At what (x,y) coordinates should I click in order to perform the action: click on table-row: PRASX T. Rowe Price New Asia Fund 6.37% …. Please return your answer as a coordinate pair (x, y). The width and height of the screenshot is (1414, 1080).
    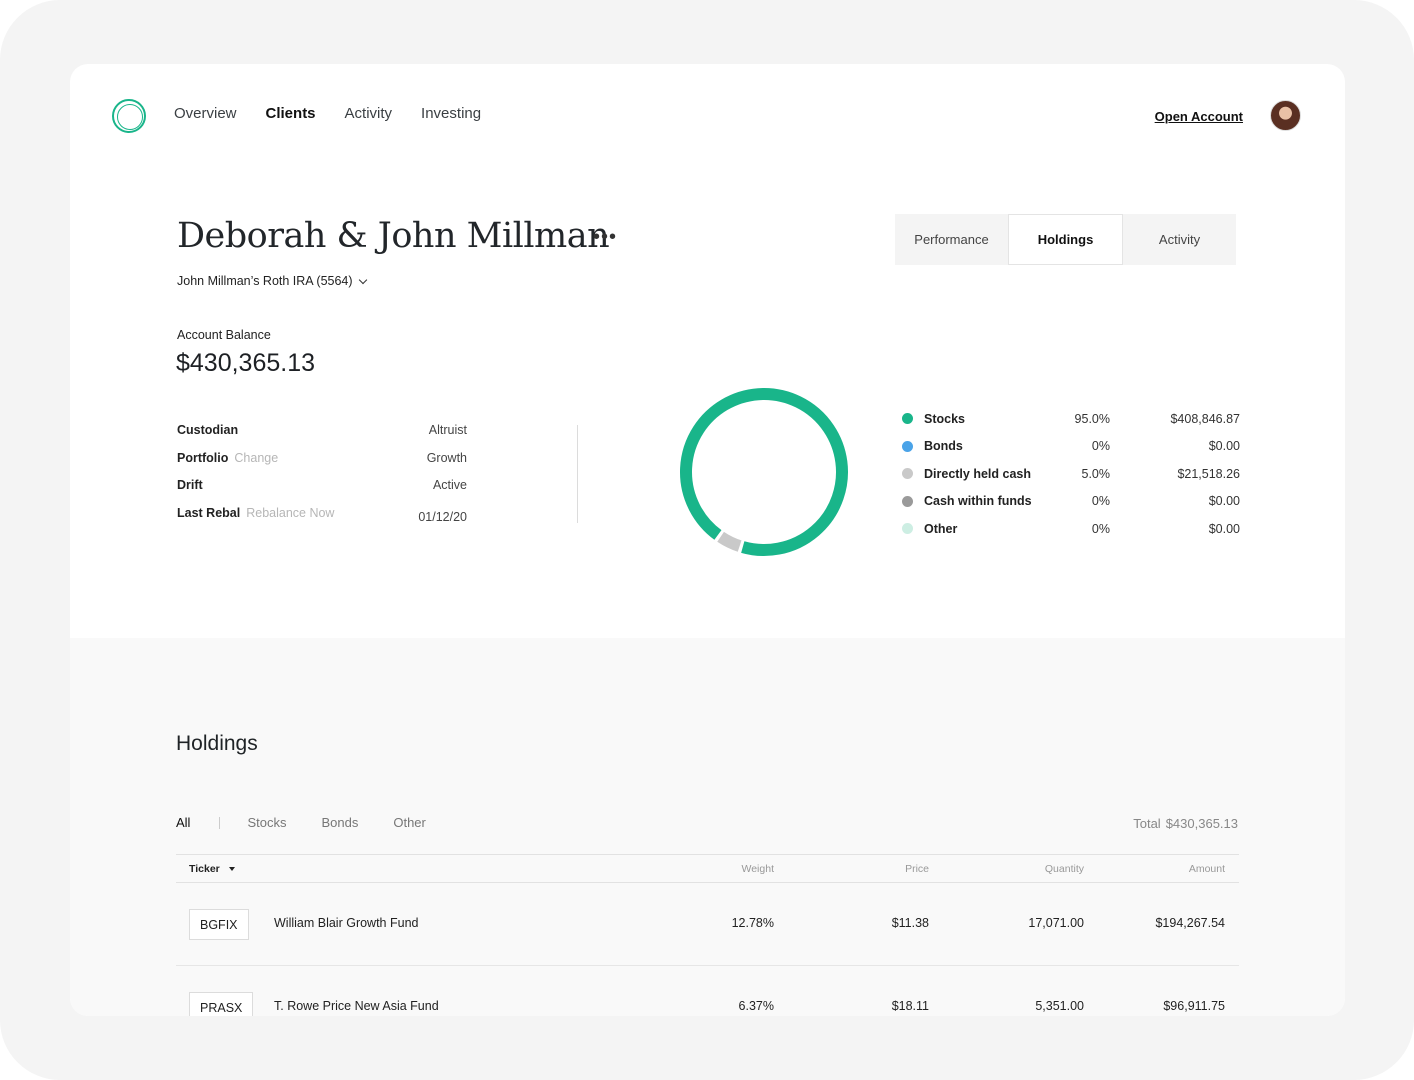
    Looking at the image, I should click on (707, 991).